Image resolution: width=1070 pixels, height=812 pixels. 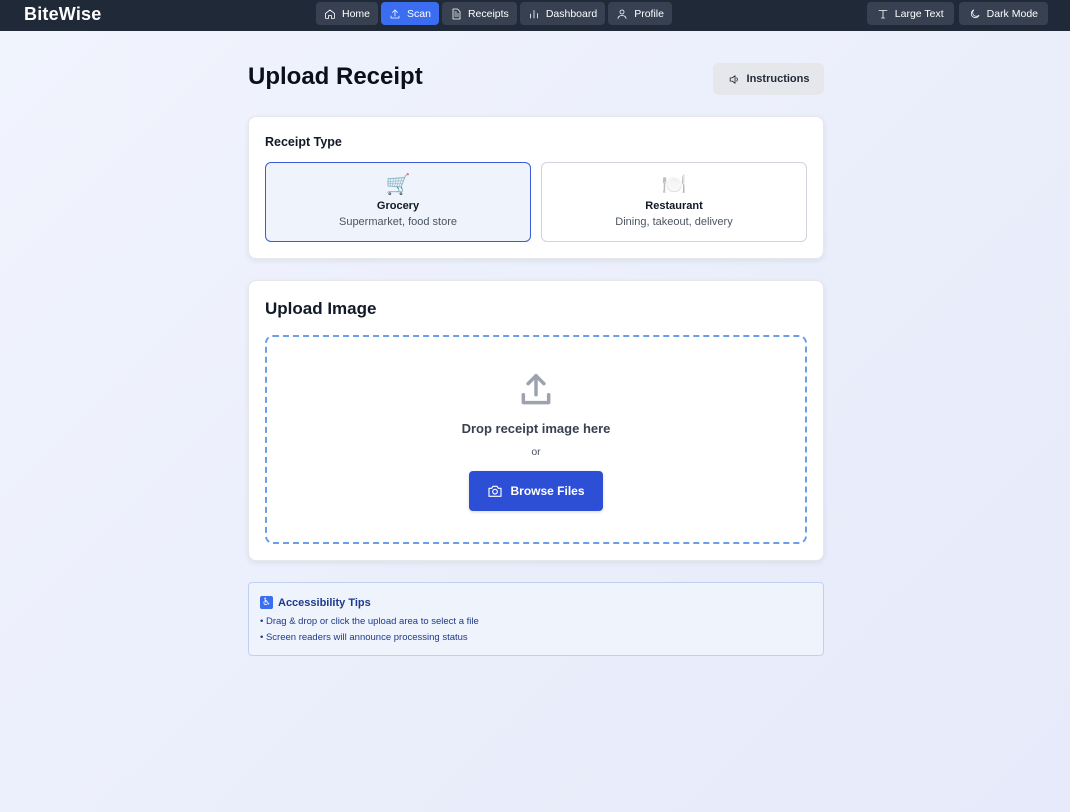 I want to click on nav-label: Scan, so click(x=419, y=13).